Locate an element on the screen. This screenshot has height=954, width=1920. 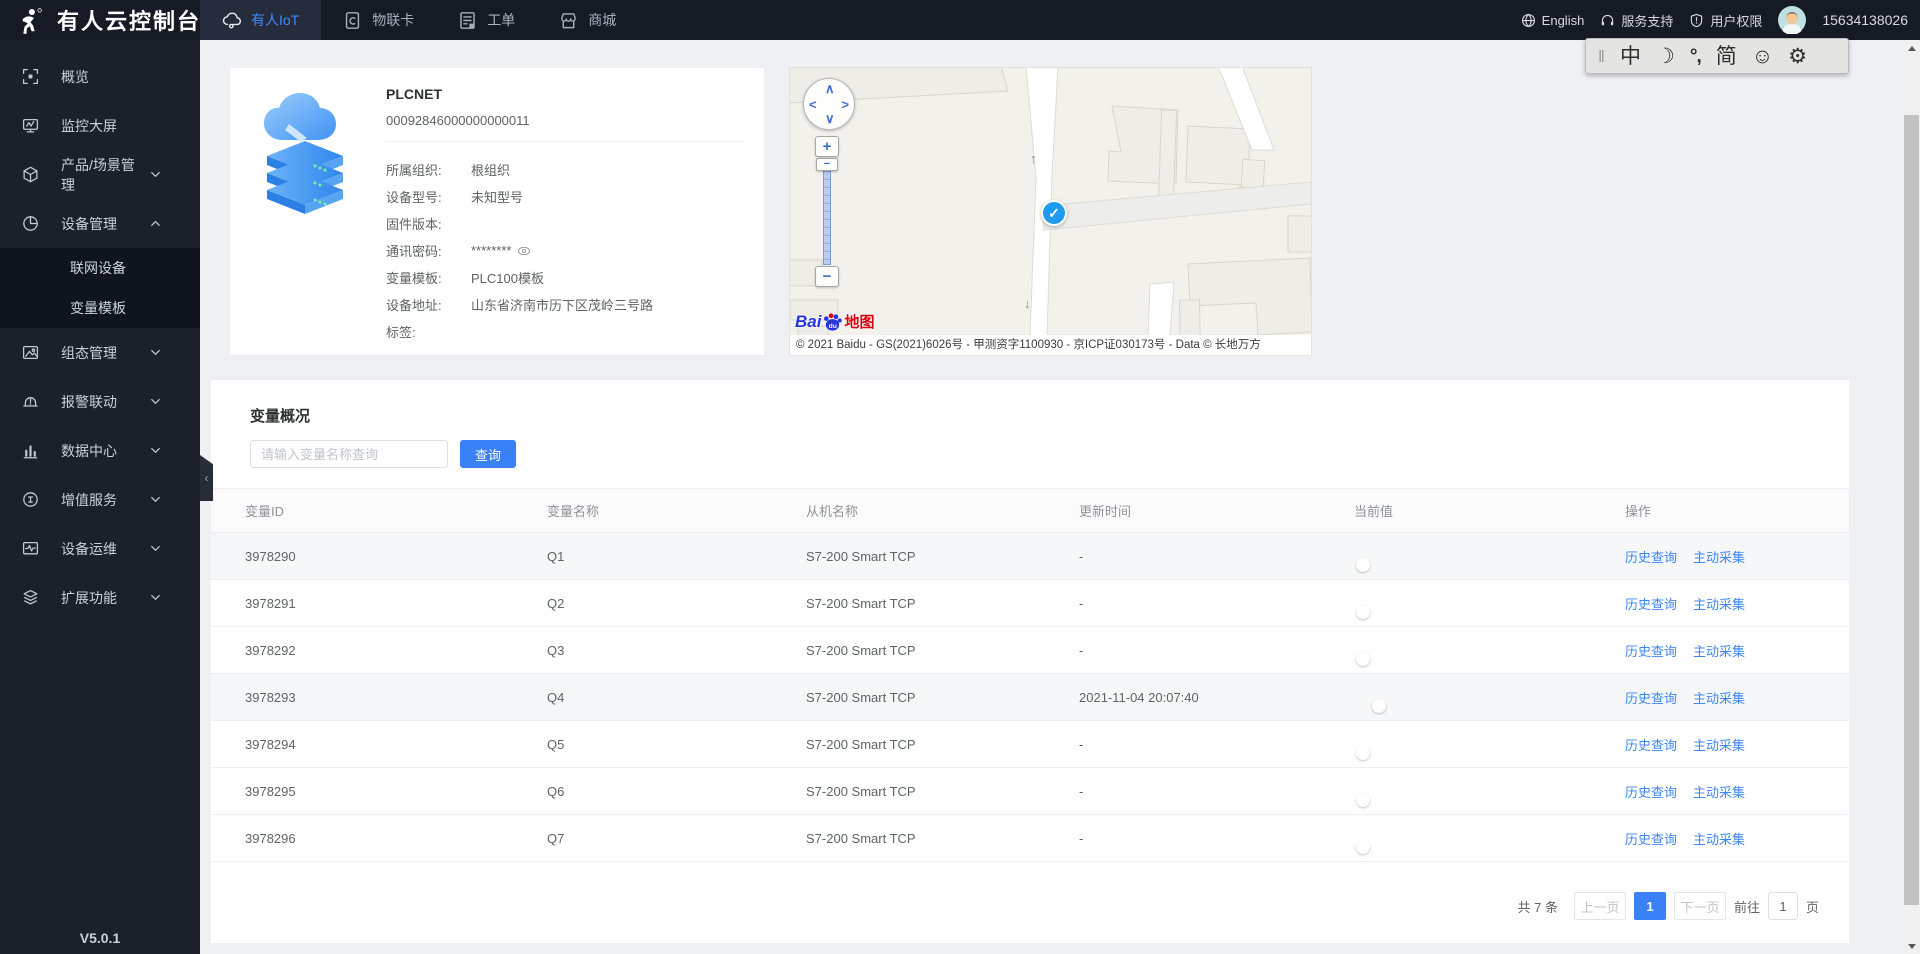
map-zoom-out-button: − is located at coordinates (827, 276).